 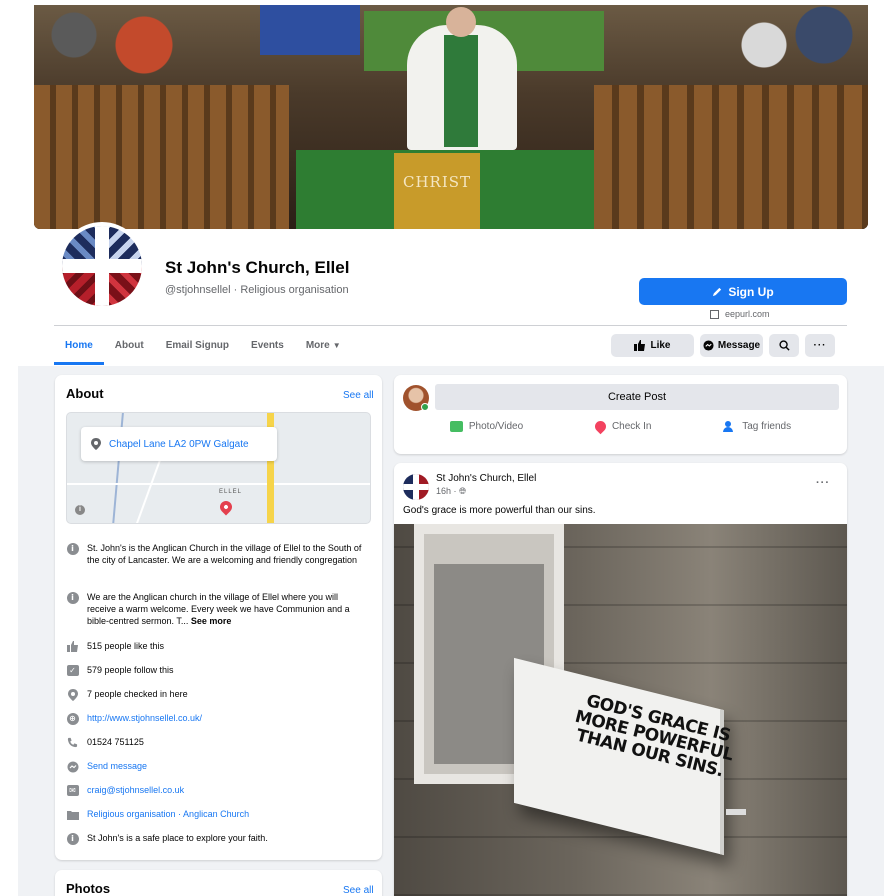 I want to click on check-in-button: Check In, so click(x=622, y=426).